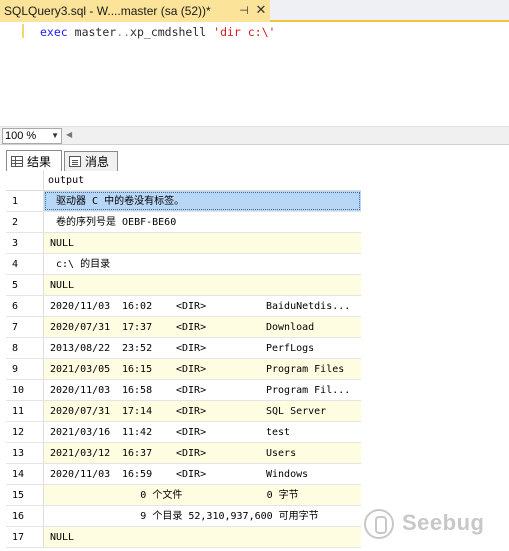  What do you see at coordinates (25, 201) in the screenshot?
I see `row-number: 1` at bounding box center [25, 201].